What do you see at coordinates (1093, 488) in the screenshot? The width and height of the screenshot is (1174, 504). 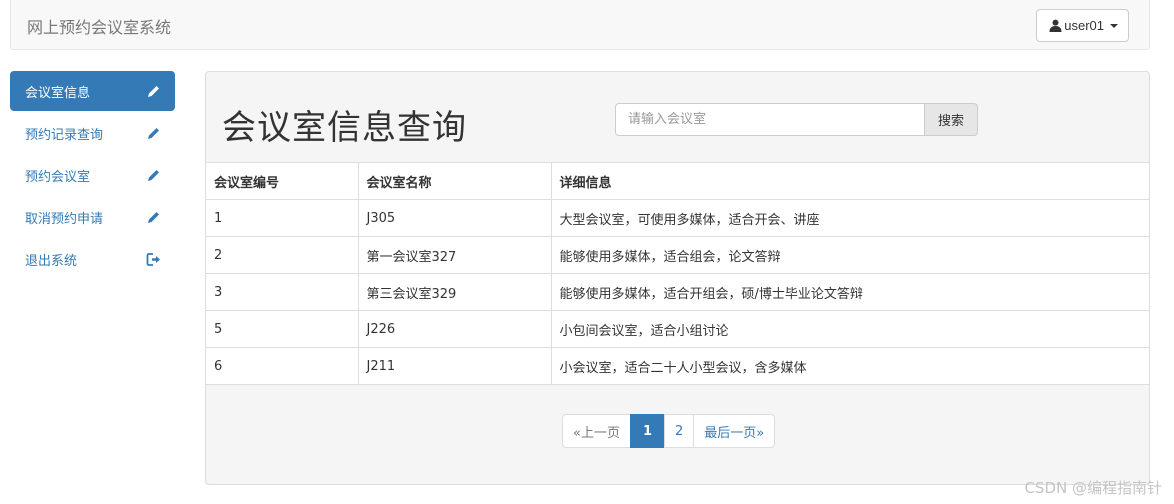 I see `watermark: CSDN @编程指南针` at bounding box center [1093, 488].